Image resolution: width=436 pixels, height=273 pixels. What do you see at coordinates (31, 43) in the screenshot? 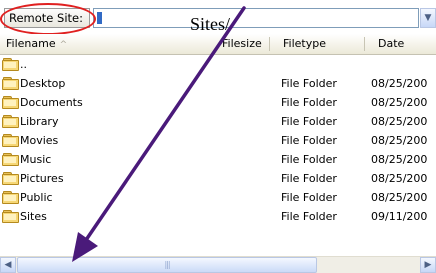
I see `column-filename-label: Filename` at bounding box center [31, 43].